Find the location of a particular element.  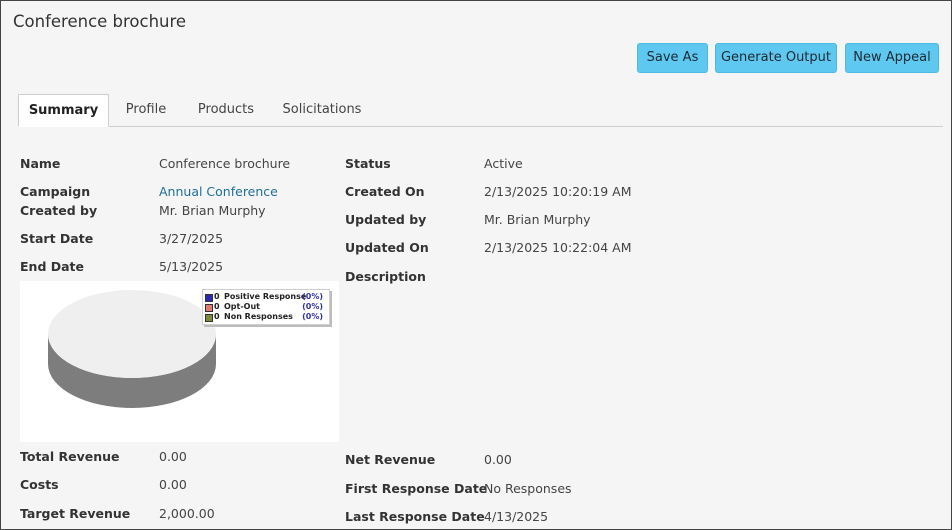

created-by-label: Created by is located at coordinates (59, 210).